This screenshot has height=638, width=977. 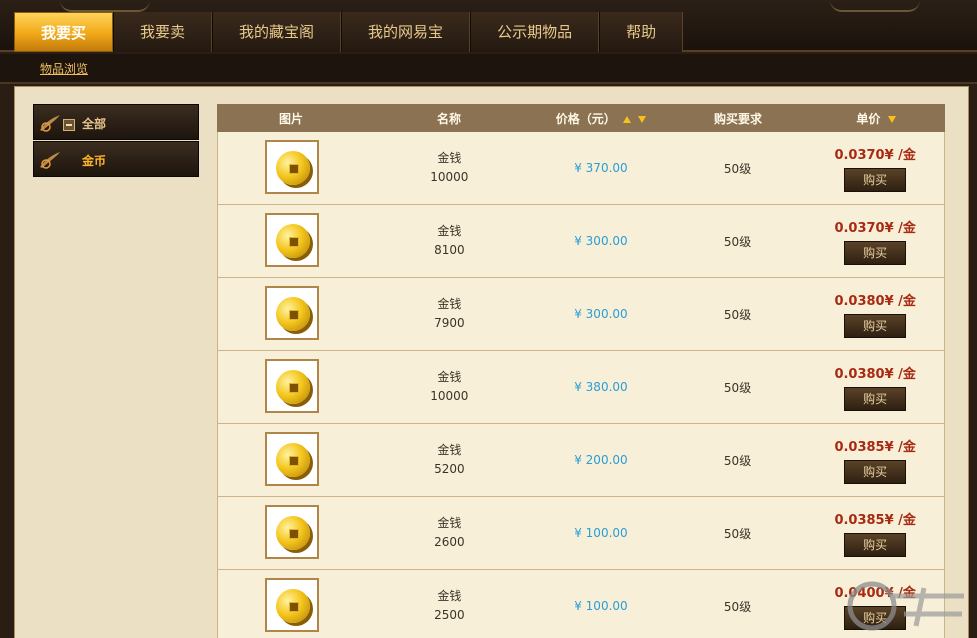 I want to click on header-unit-price: 单价, so click(x=876, y=118).